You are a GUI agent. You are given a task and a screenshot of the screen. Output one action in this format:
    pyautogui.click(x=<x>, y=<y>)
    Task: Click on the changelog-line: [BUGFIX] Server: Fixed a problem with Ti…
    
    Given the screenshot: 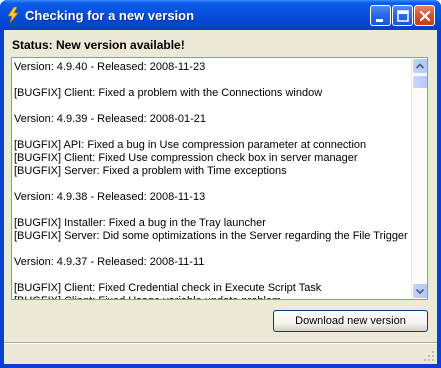 What is the action you would take?
    pyautogui.click(x=150, y=171)
    